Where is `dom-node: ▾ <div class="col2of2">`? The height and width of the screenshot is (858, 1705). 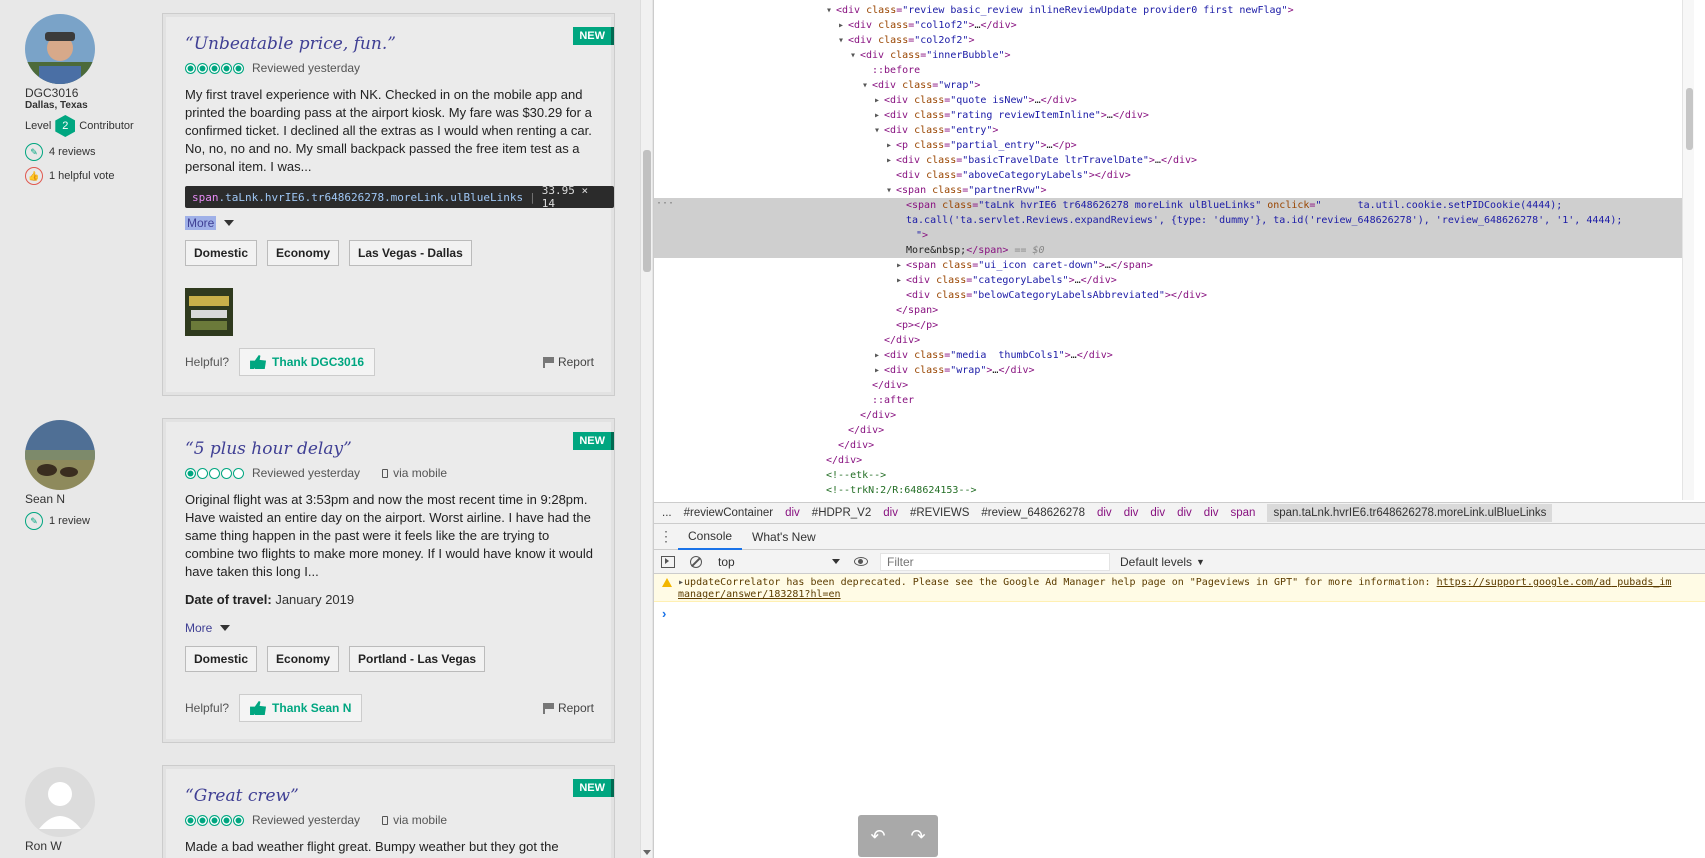
dom-node: ▾ <div class="col2of2"> is located at coordinates (1266, 40).